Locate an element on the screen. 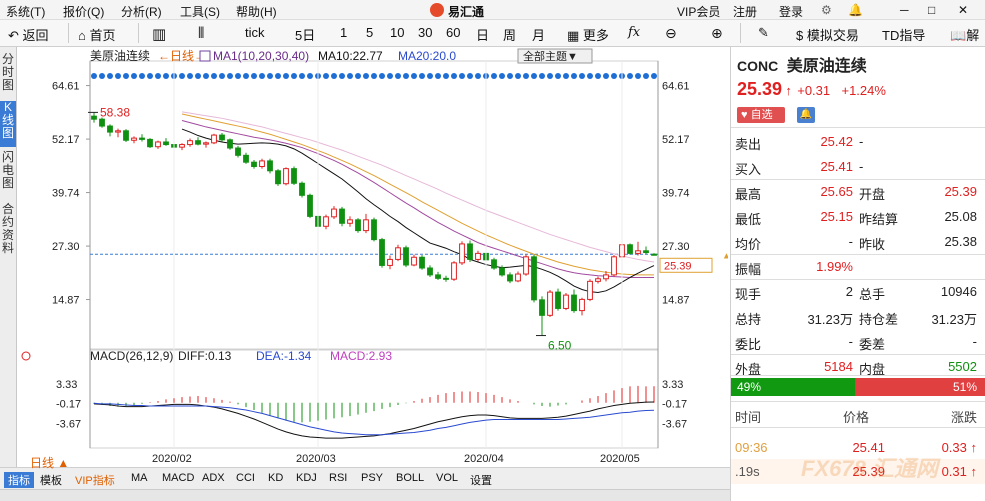 Image resolution: width=985 pixels, height=501 pixels. trade-time: .19s is located at coordinates (747, 471).